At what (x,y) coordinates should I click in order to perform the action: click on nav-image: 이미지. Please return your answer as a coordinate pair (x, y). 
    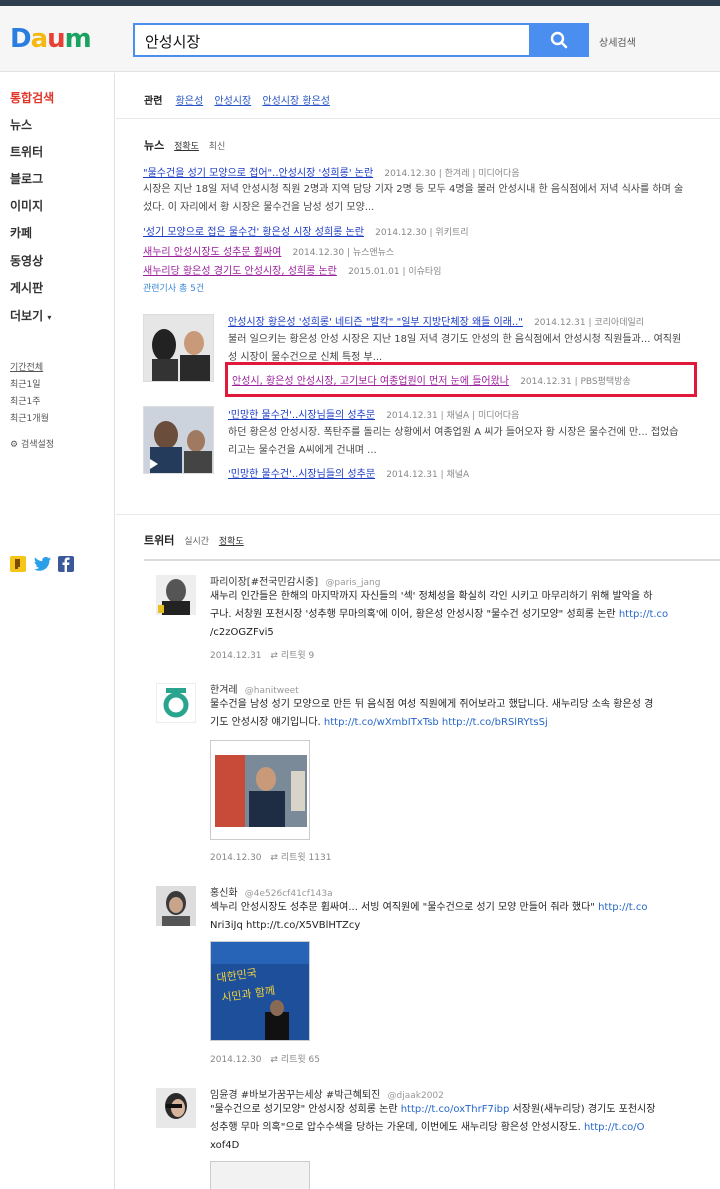
    Looking at the image, I should click on (26, 205).